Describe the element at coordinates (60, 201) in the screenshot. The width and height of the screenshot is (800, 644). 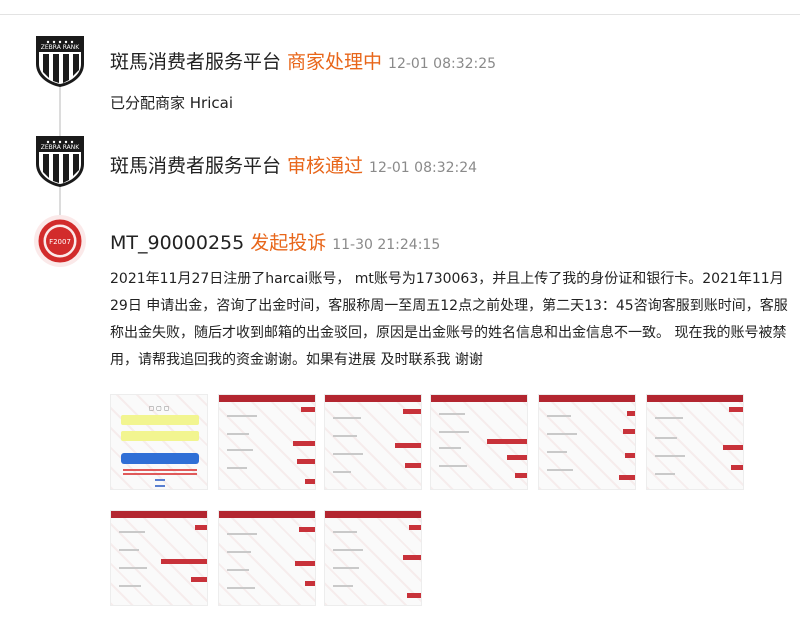
I see `timeline-connector` at that location.